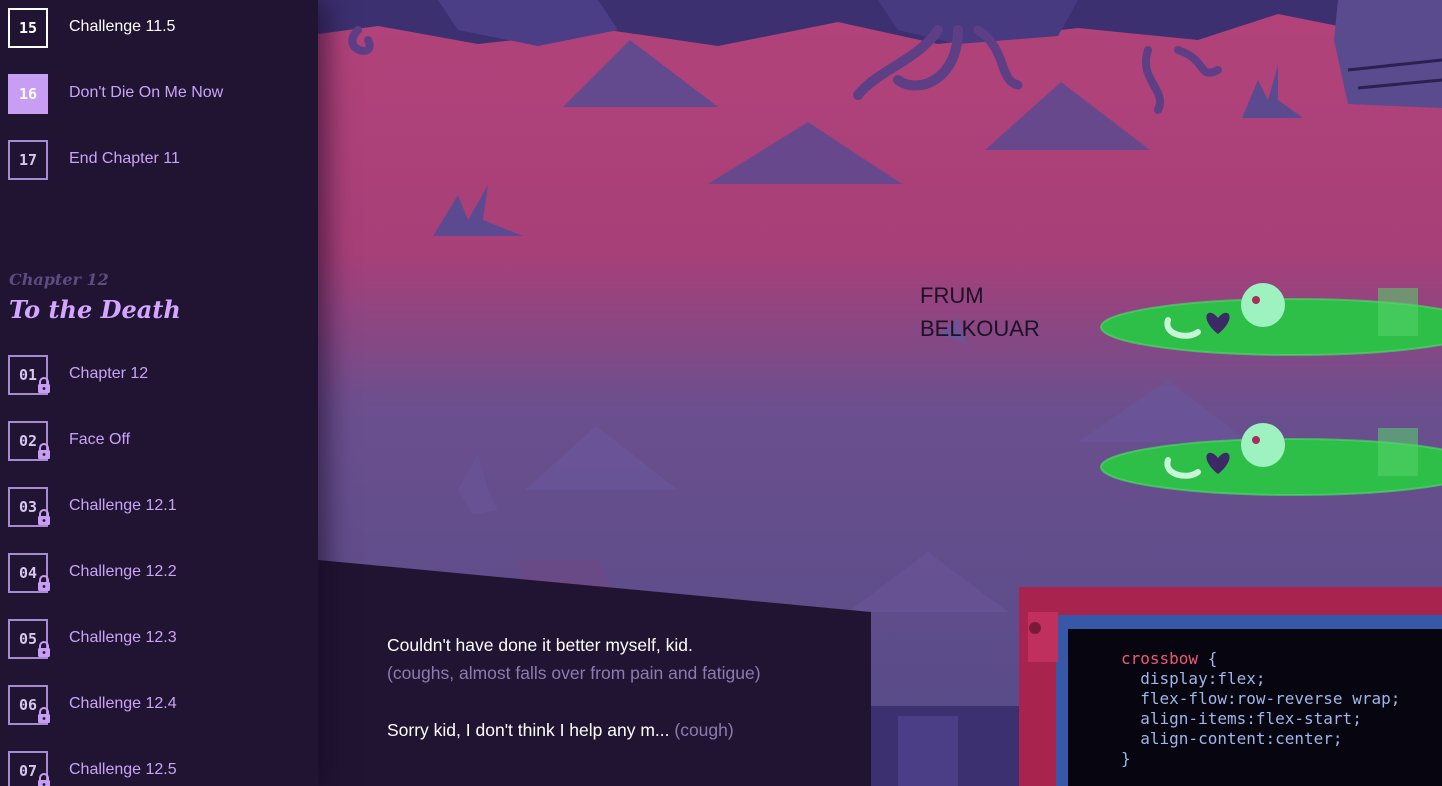 The height and width of the screenshot is (786, 1442). I want to click on chapter-kicker: Chapter 12, so click(59, 279).